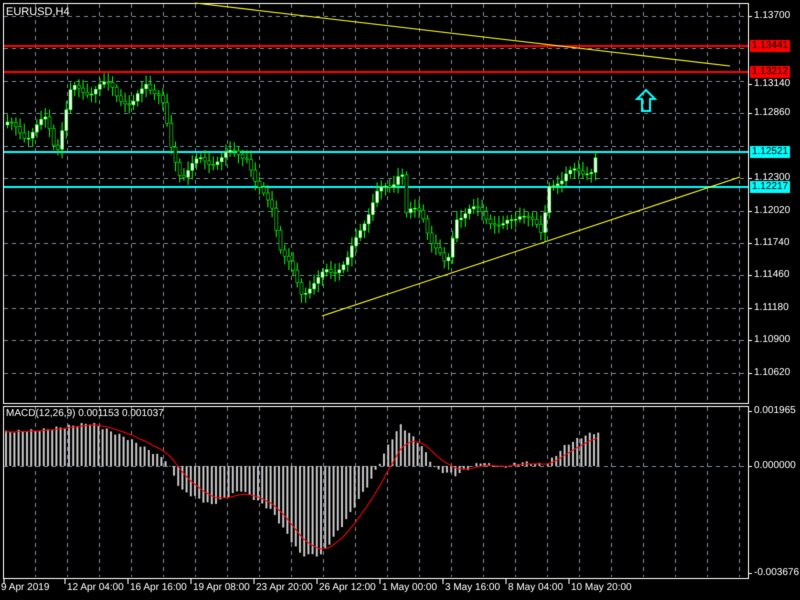 The image size is (800, 600). What do you see at coordinates (772, 16) in the screenshot?
I see `price-axis-label: 1.13700` at bounding box center [772, 16].